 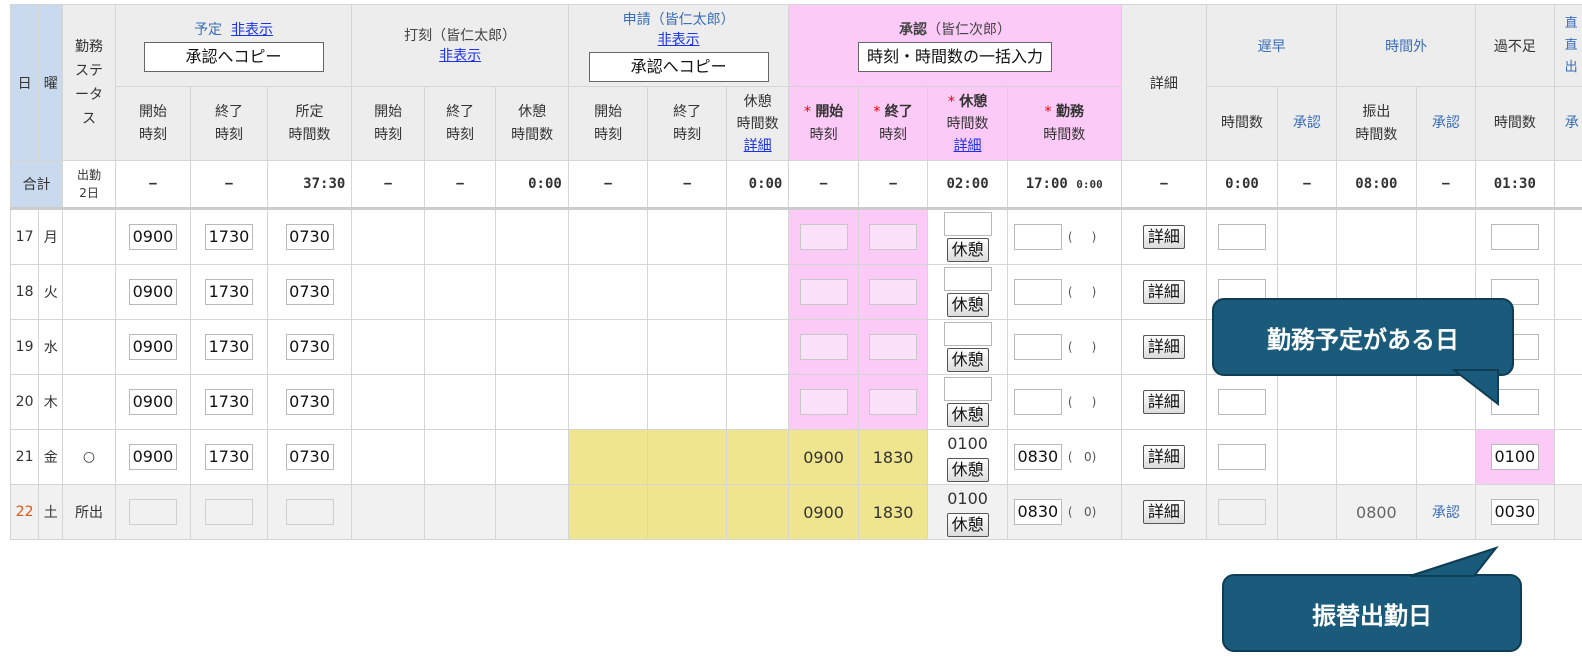 What do you see at coordinates (89, 512) in the screenshot?
I see `row-status: 所出` at bounding box center [89, 512].